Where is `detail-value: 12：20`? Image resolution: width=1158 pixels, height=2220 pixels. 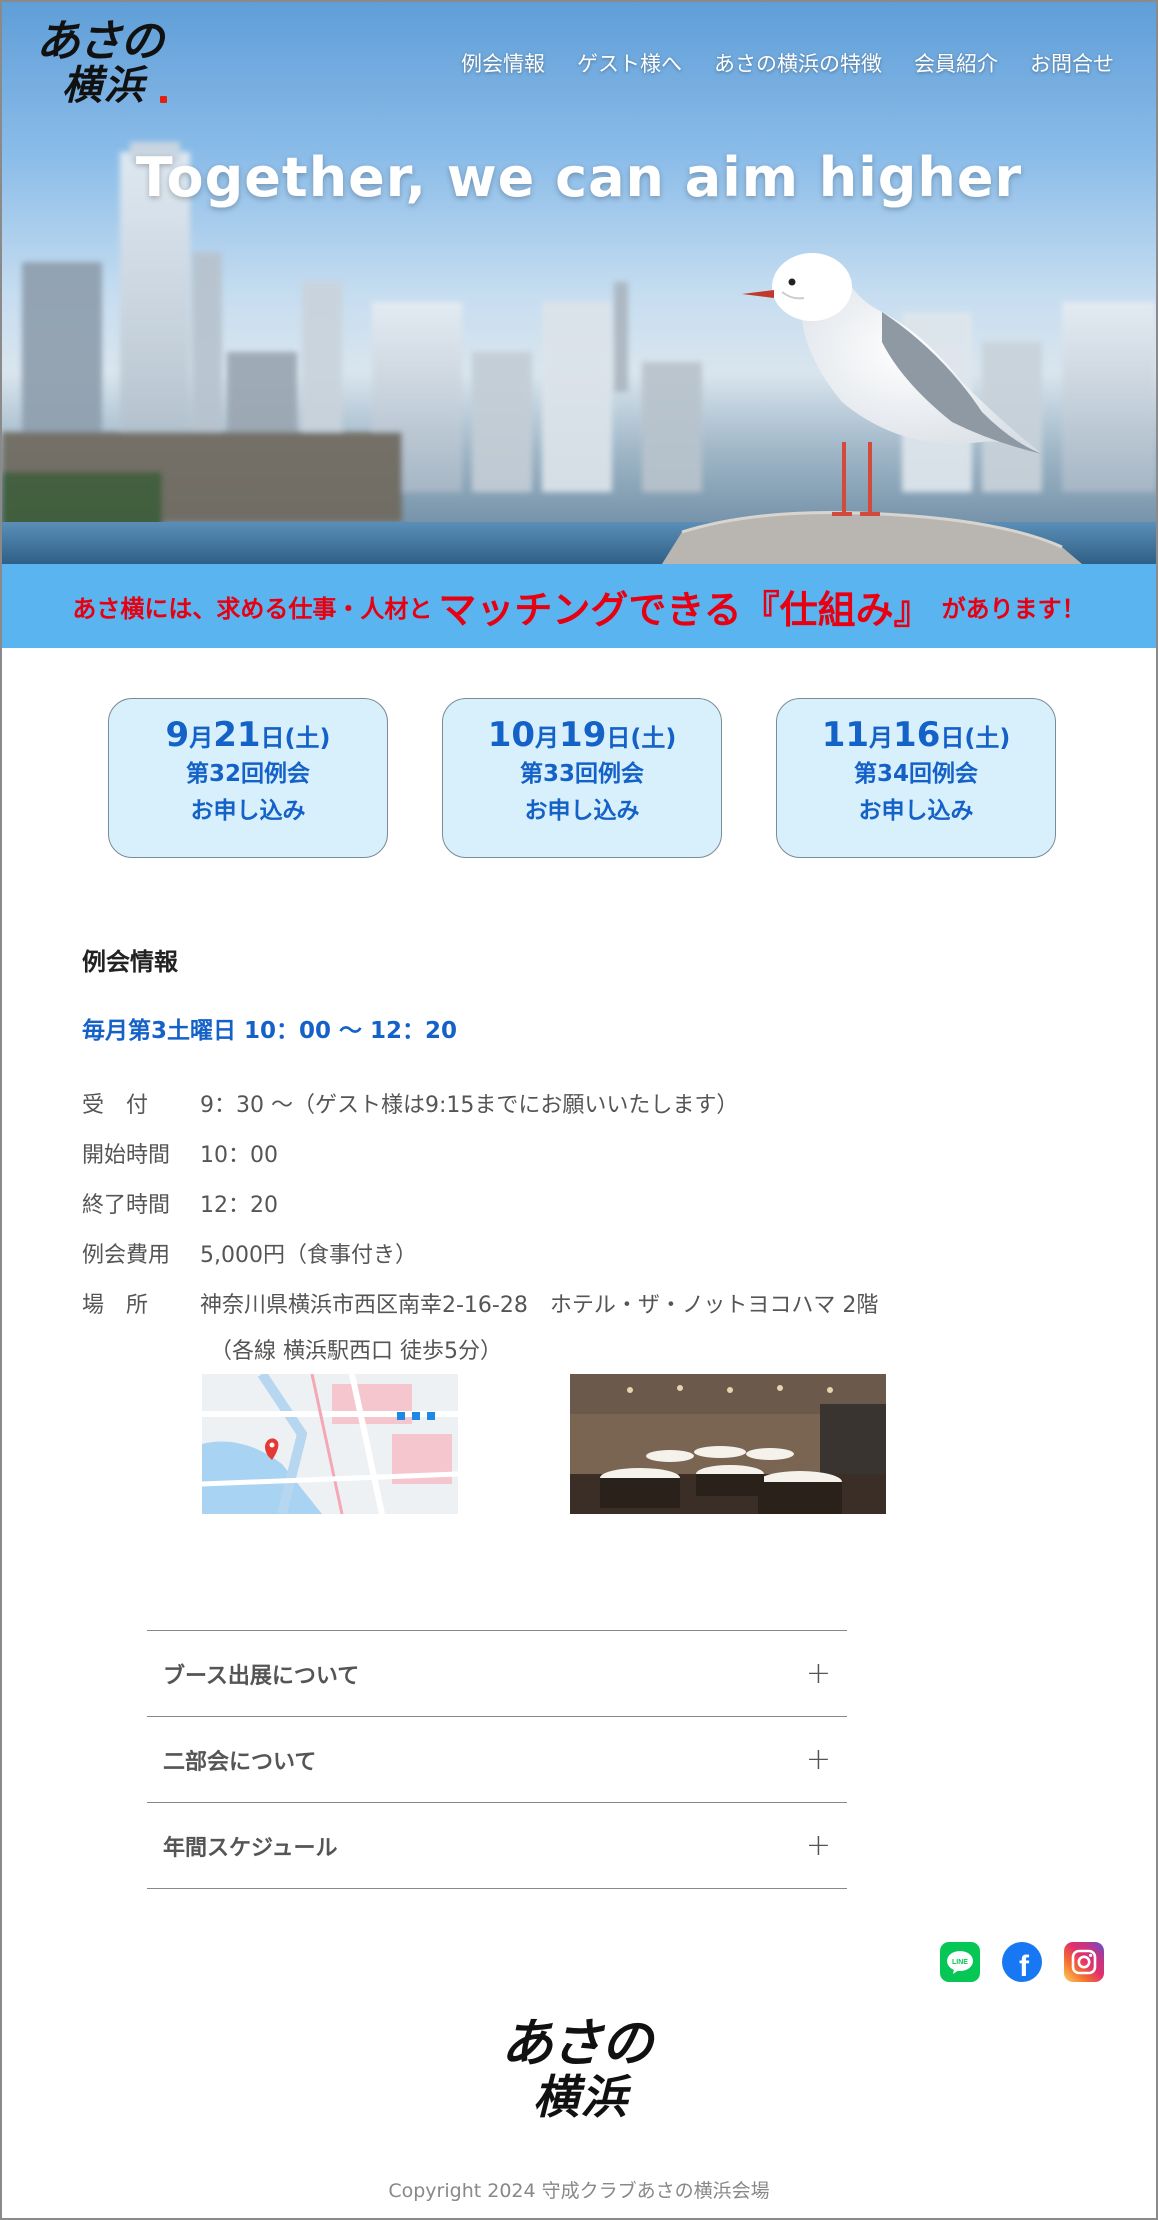 detail-value: 12：20 is located at coordinates (239, 1205).